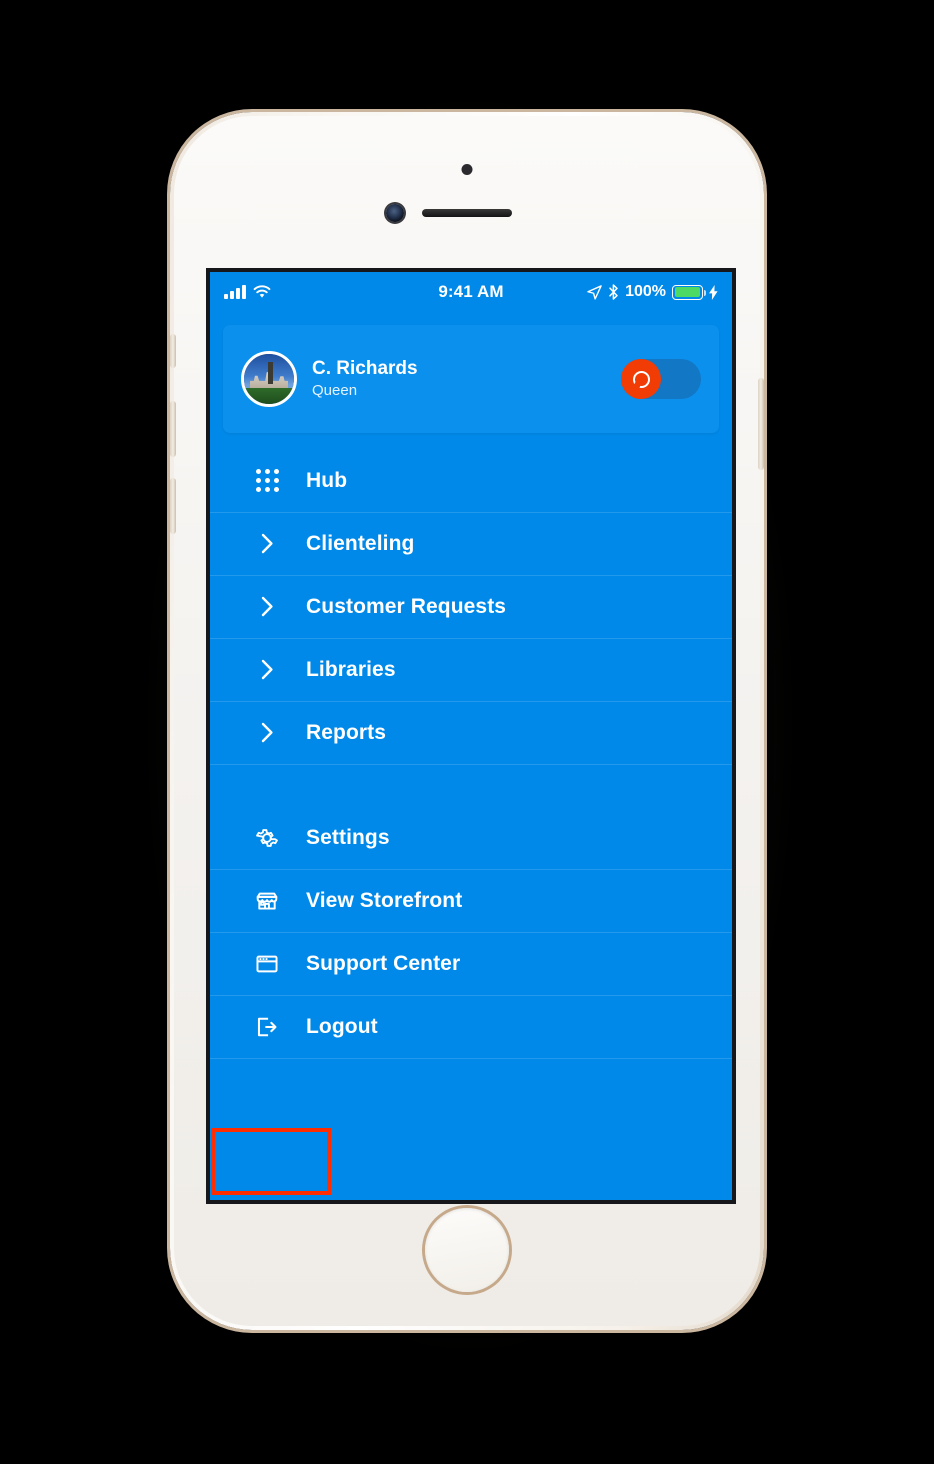 Image resolution: width=934 pixels, height=1464 pixels. Describe the element at coordinates (173, 351) in the screenshot. I see `ring-switch` at that location.